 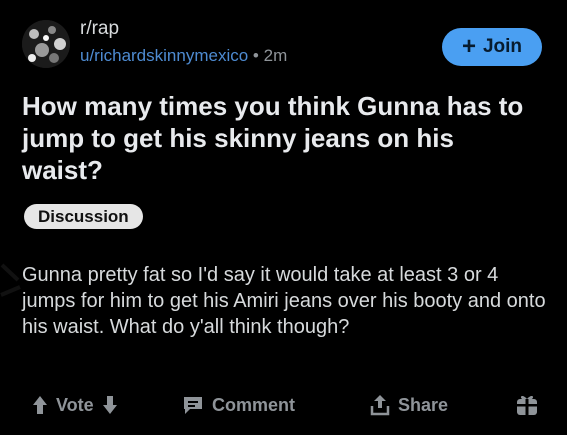 I want to click on join-label: Join, so click(x=502, y=46).